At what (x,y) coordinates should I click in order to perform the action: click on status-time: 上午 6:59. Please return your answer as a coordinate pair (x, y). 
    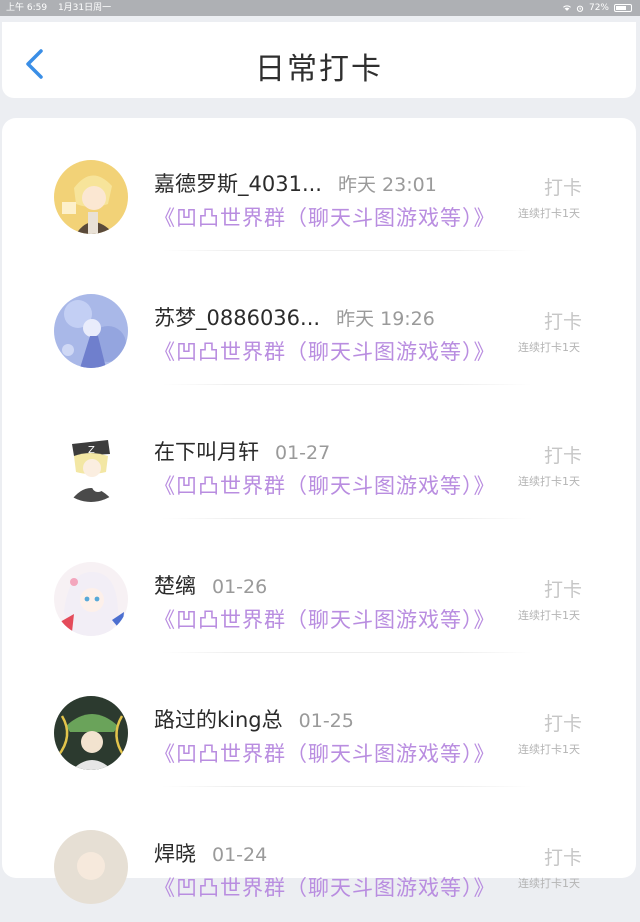
    Looking at the image, I should click on (27, 8).